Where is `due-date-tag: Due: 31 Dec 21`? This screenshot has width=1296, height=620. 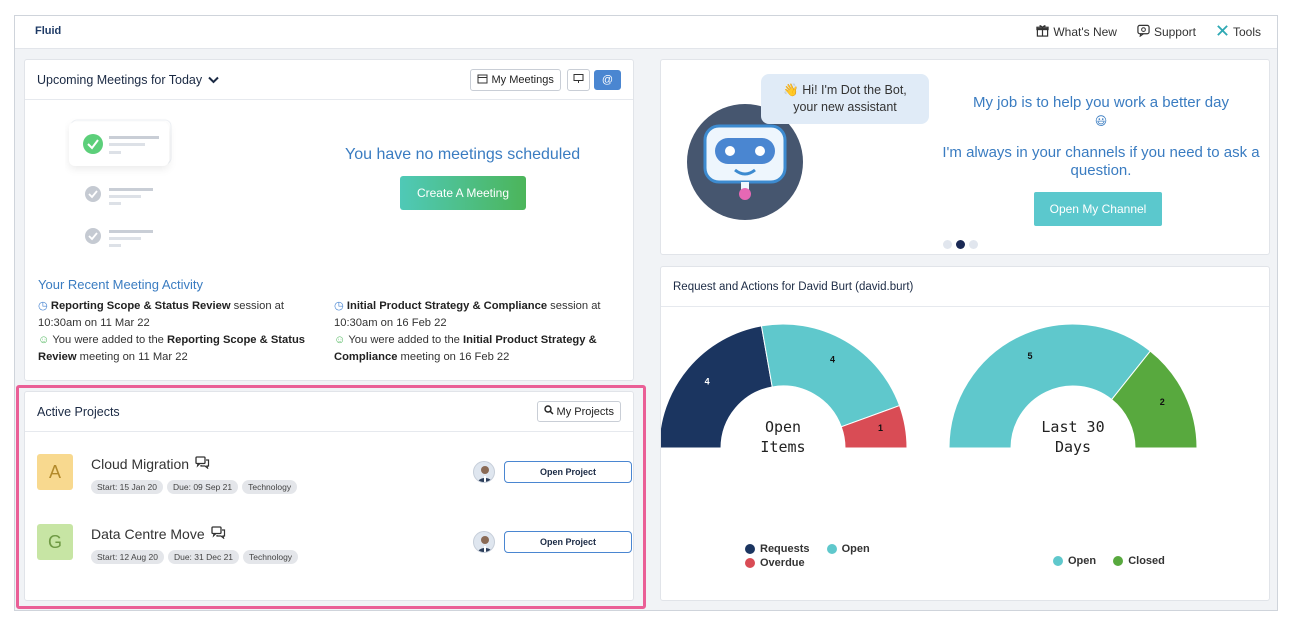 due-date-tag: Due: 31 Dec 21 is located at coordinates (203, 557).